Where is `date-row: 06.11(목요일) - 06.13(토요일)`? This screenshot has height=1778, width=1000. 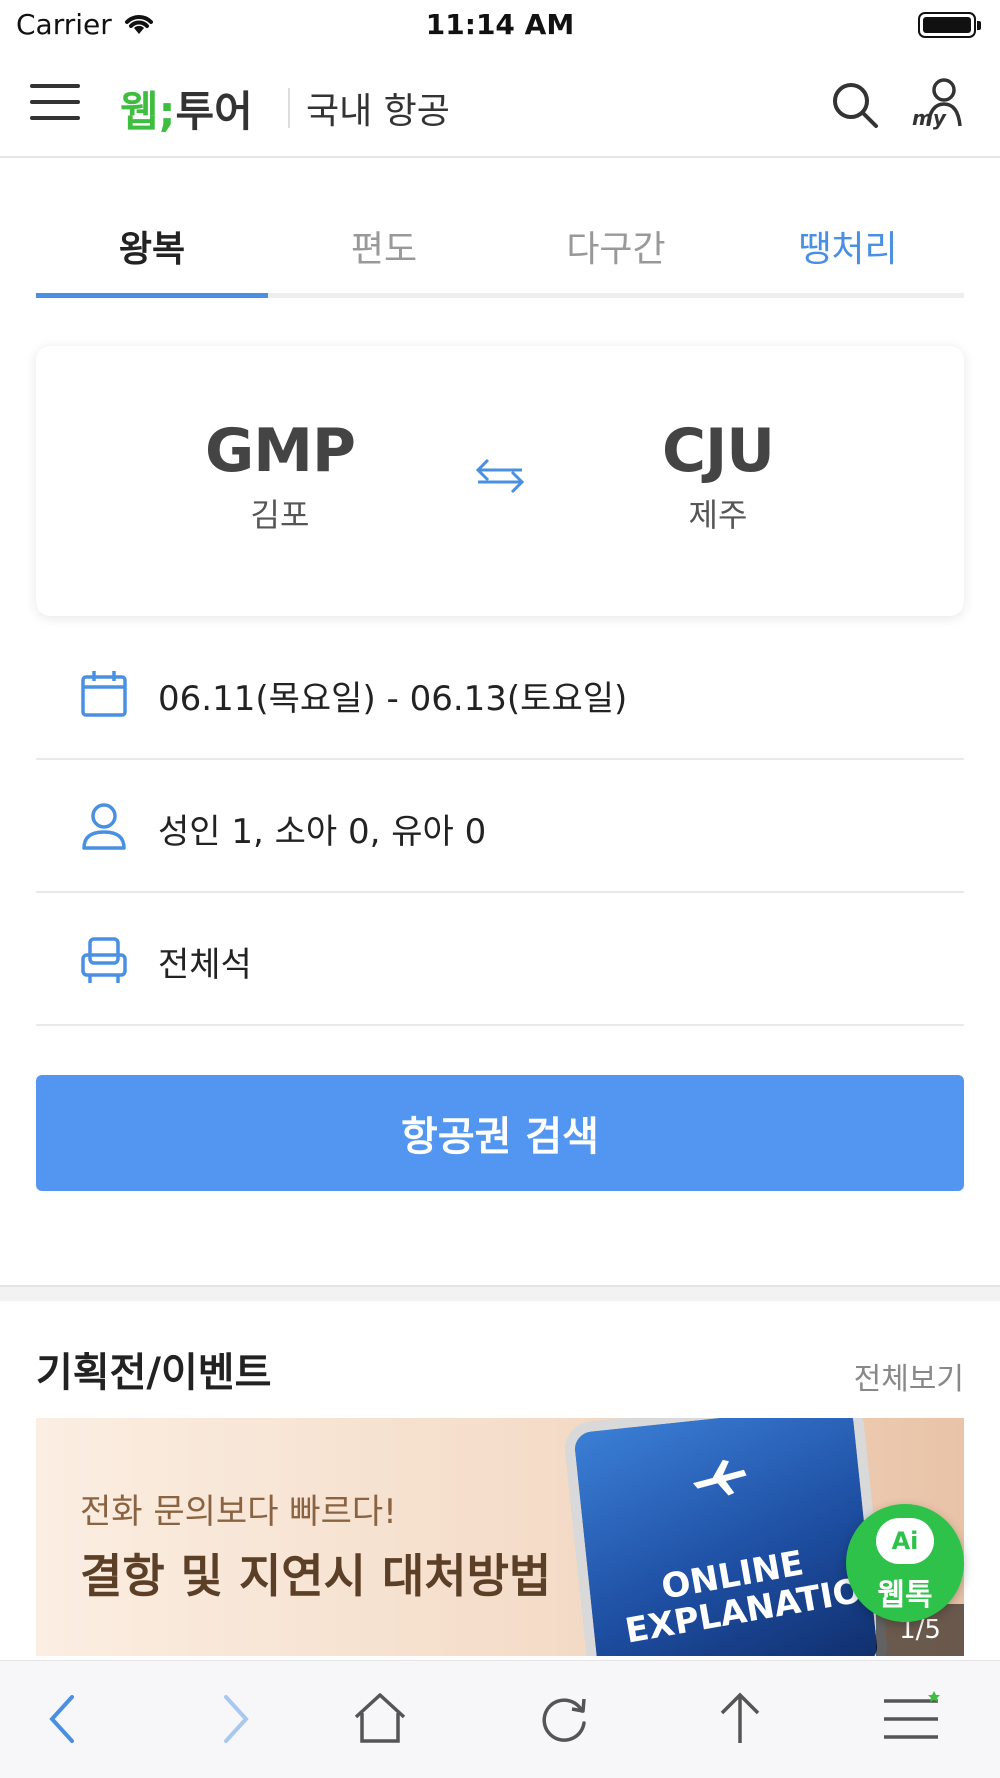 date-row: 06.11(목요일) - 06.13(토요일) is located at coordinates (500, 693).